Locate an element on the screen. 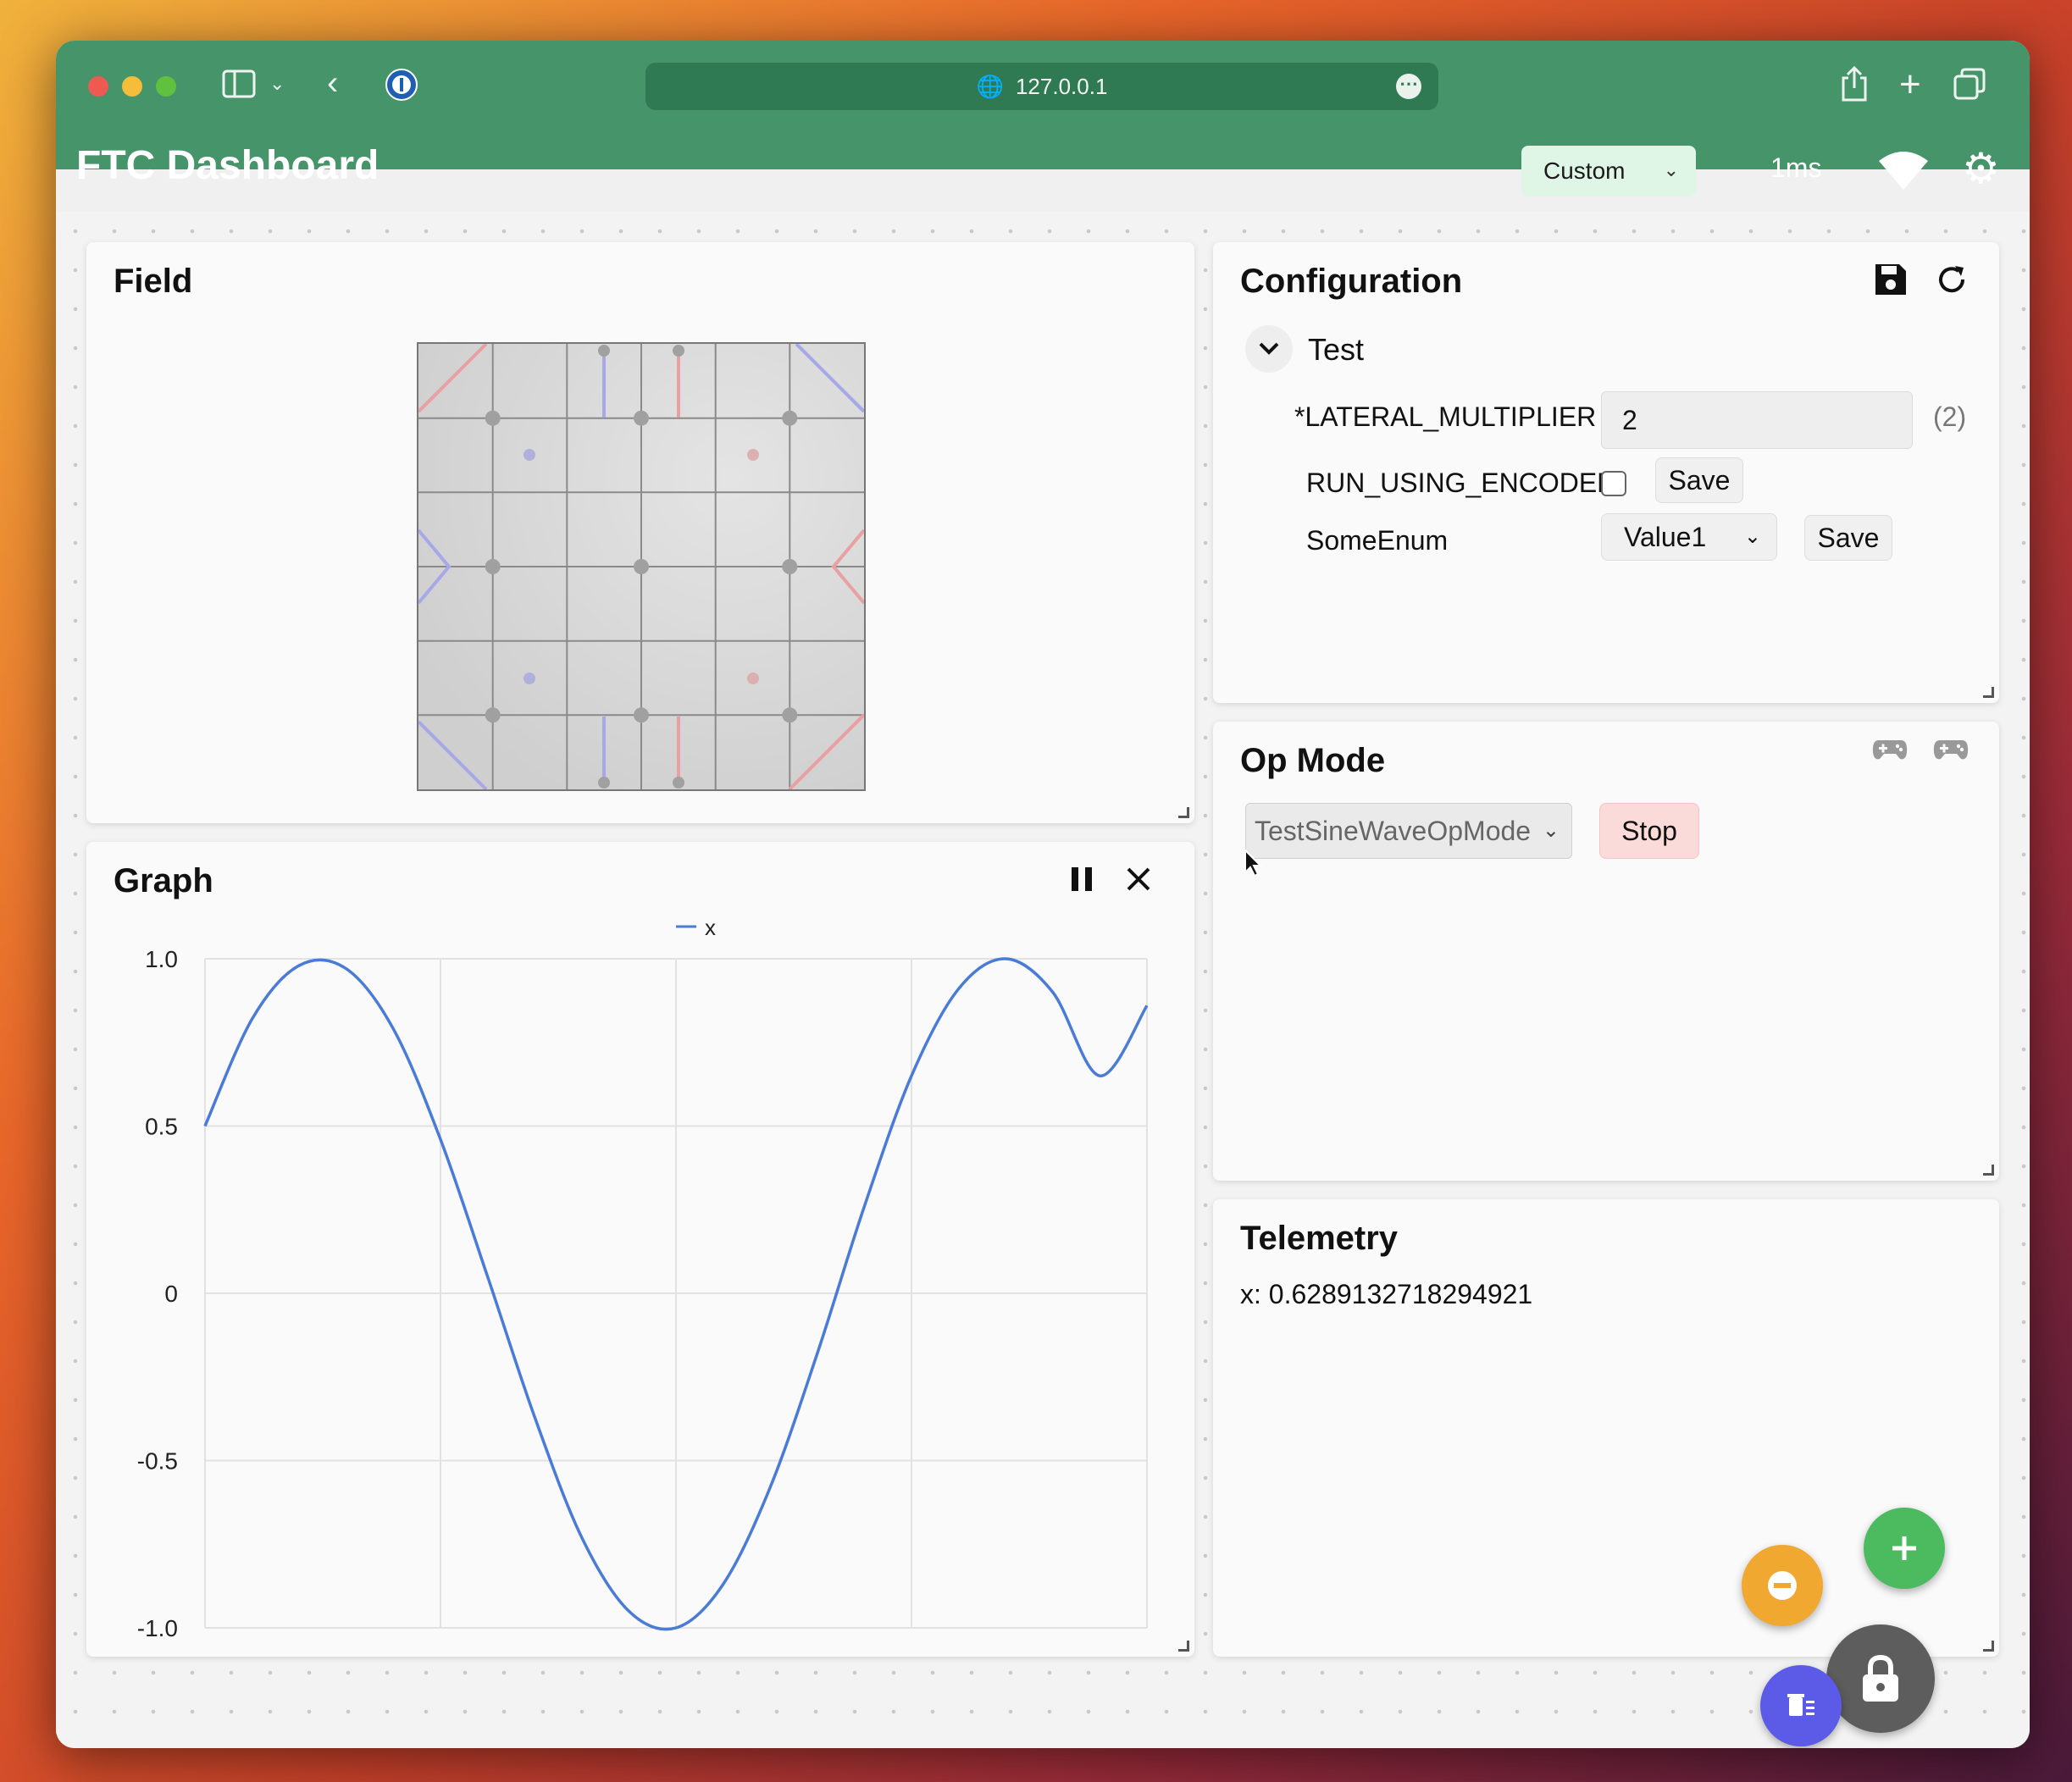 The width and height of the screenshot is (2072, 1782). title-bar: ⌄ ‹ 🌐 127.0.0.1 ⋯ + is located at coordinates (1043, 85).